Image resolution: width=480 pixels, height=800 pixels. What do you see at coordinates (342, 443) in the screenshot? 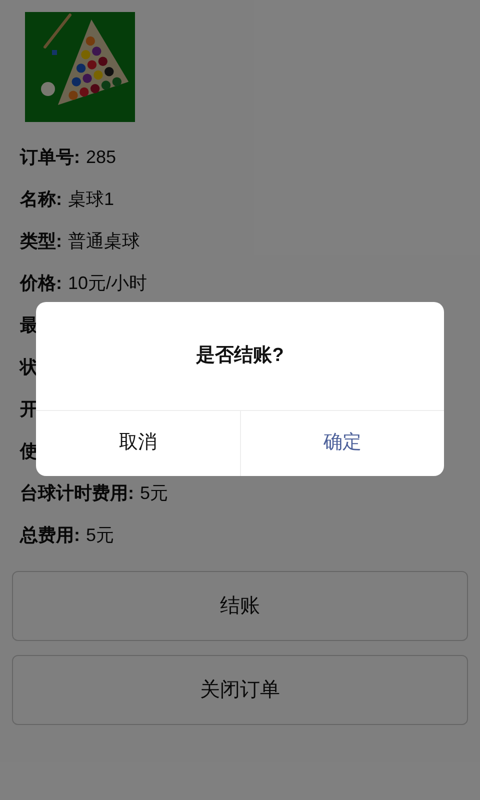
I see `confirm-button: 确定` at bounding box center [342, 443].